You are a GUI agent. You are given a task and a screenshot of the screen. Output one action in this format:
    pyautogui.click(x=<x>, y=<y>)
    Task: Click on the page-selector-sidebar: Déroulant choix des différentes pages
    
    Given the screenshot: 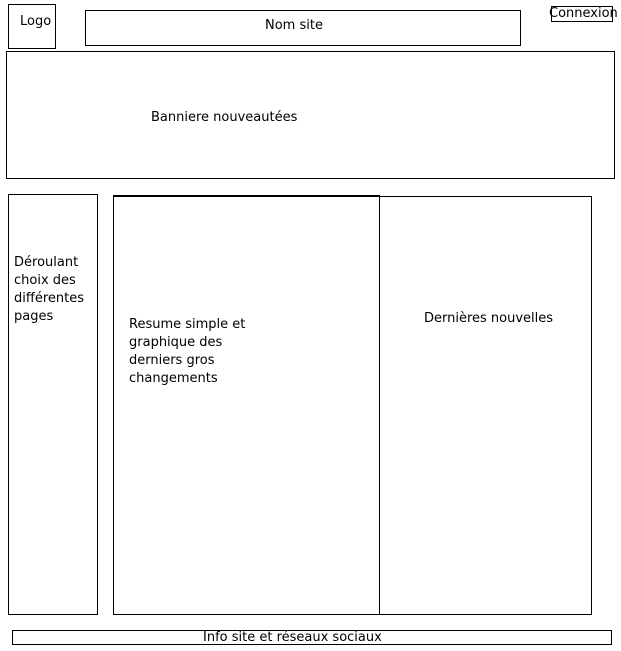 What is the action you would take?
    pyautogui.click(x=53, y=404)
    